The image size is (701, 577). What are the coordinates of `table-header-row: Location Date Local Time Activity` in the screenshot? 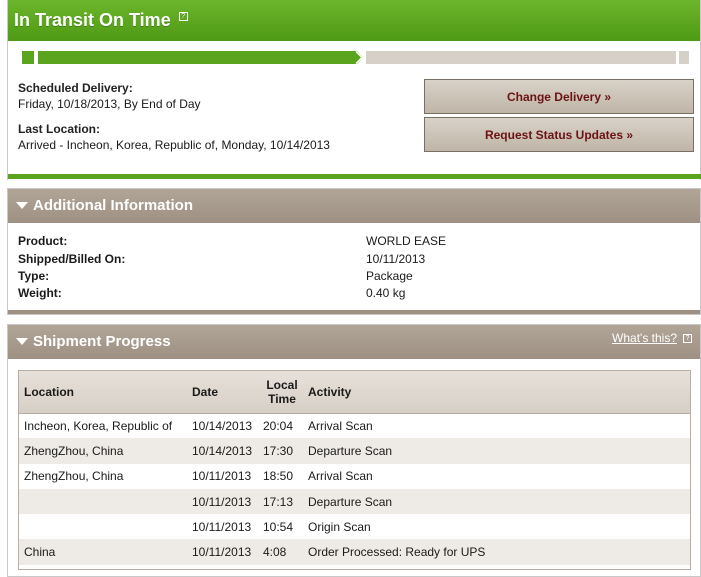 It's located at (354, 392).